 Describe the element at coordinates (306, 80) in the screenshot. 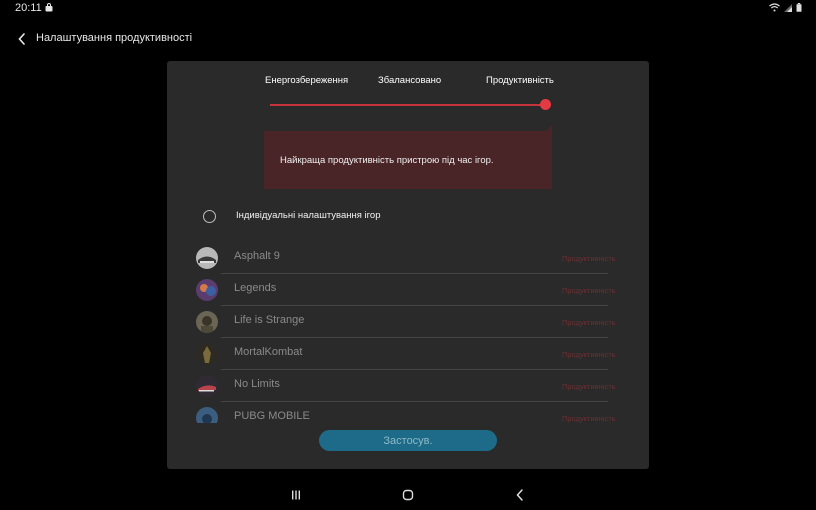

I see `mode-label-energy-saving: Енергозбереження` at that location.